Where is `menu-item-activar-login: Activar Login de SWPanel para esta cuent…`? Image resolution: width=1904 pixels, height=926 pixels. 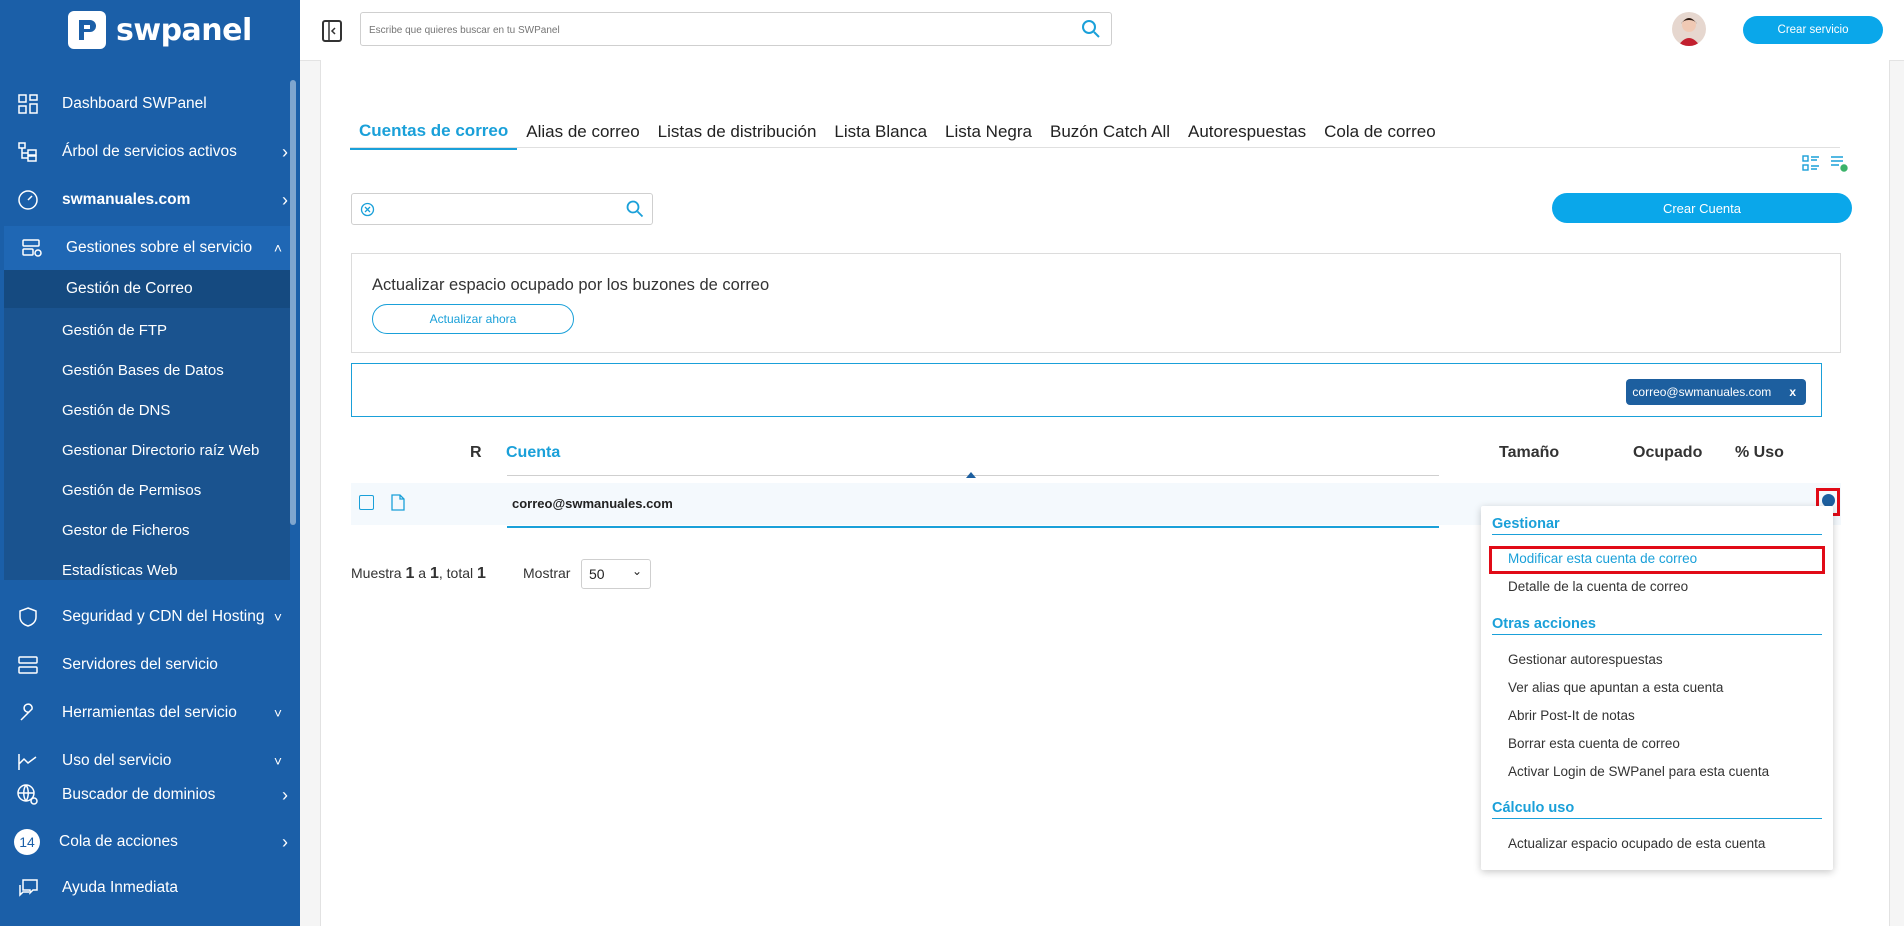
menu-item-activar-login: Activar Login de SWPanel para esta cuent… is located at coordinates (1638, 771).